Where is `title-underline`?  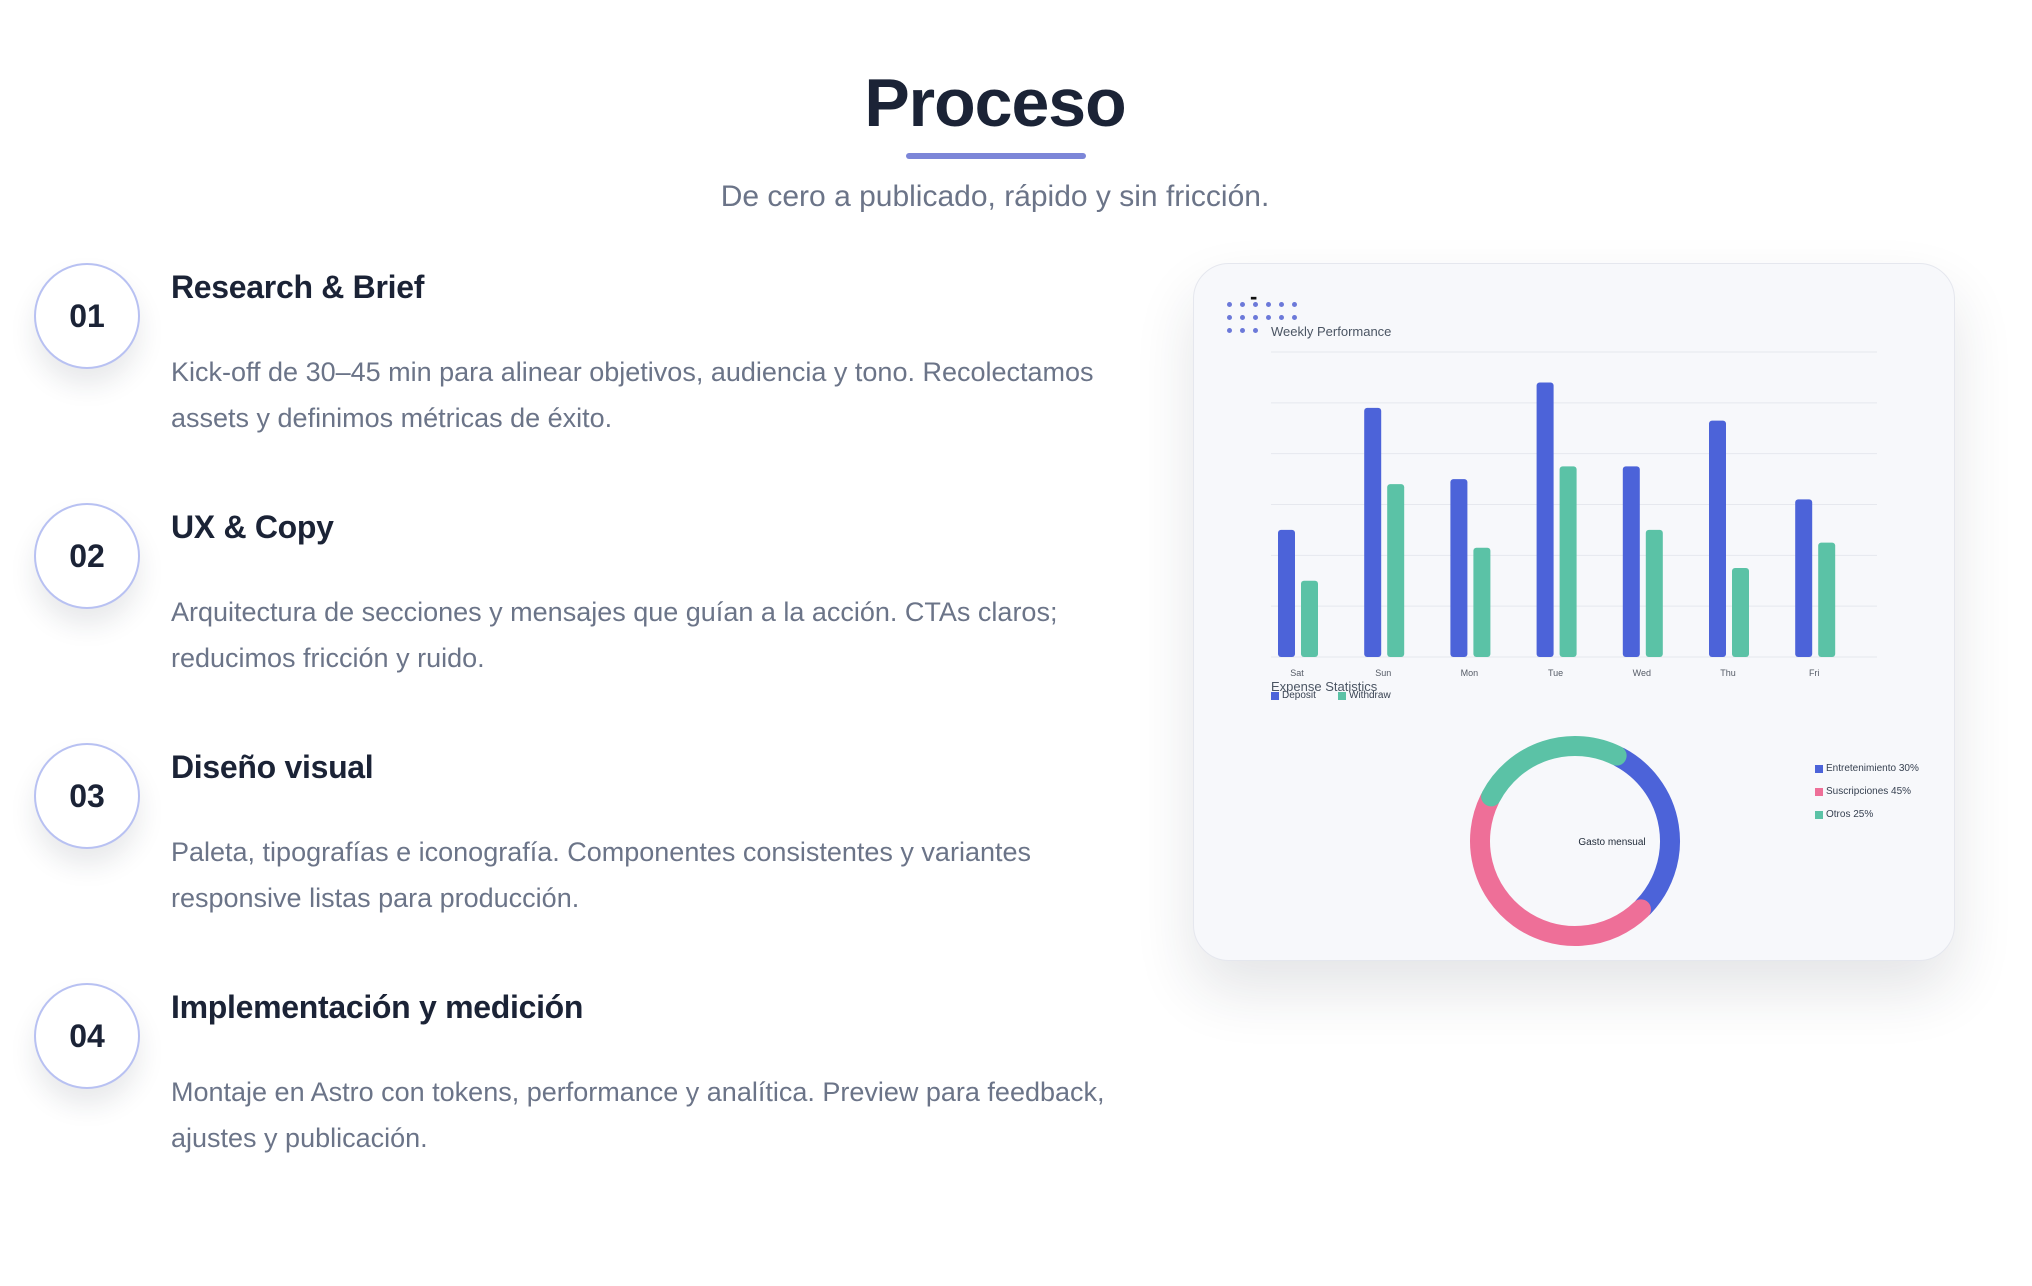
title-underline is located at coordinates (996, 156).